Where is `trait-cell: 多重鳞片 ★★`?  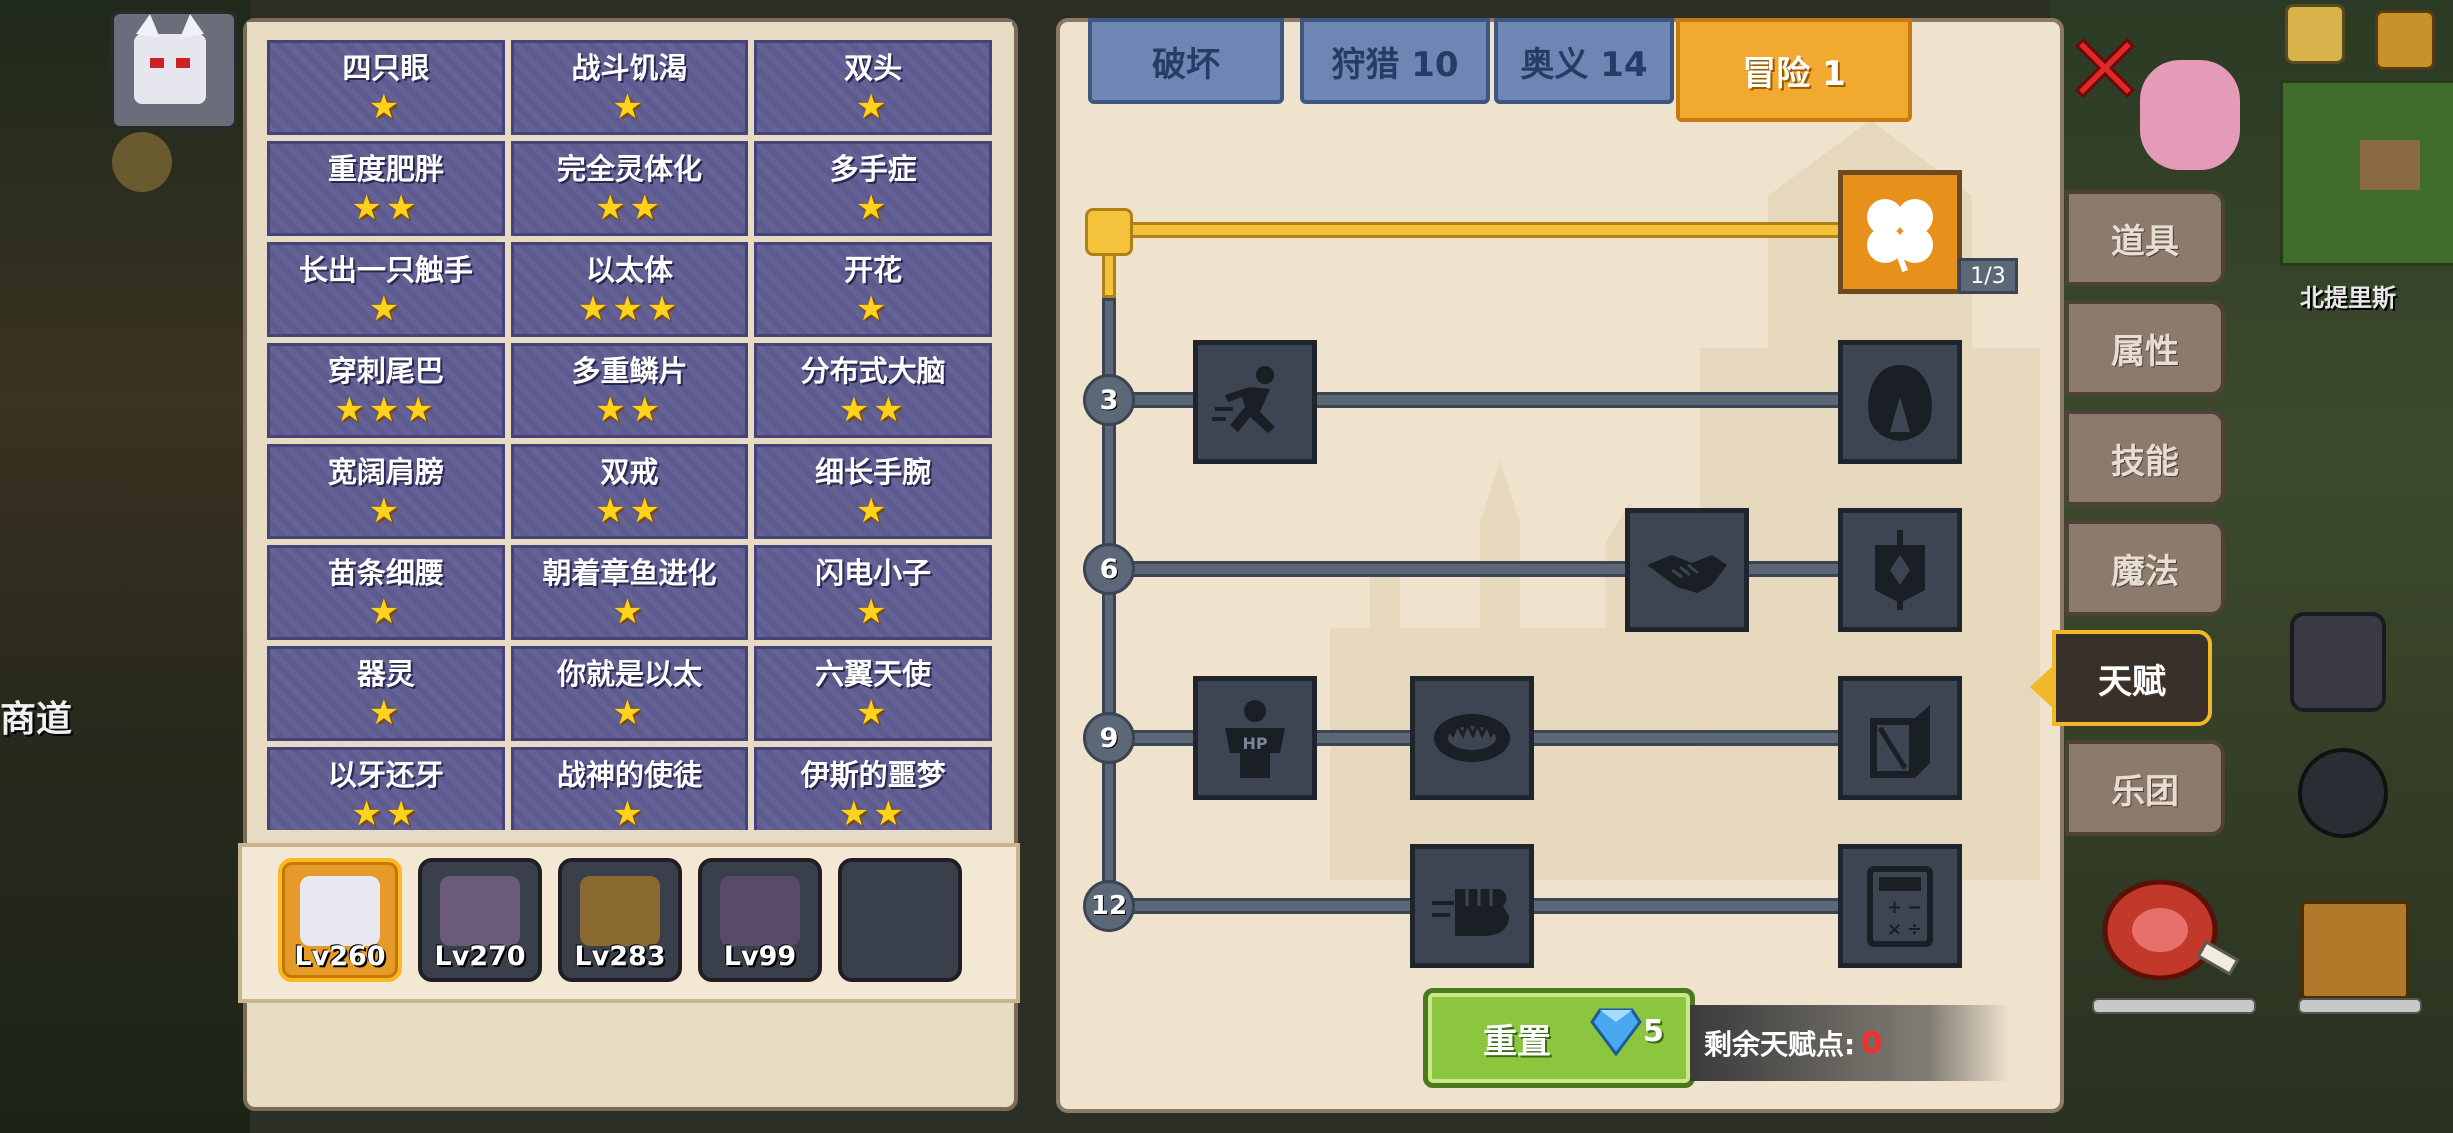 trait-cell: 多重鳞片 ★★ is located at coordinates (629, 390).